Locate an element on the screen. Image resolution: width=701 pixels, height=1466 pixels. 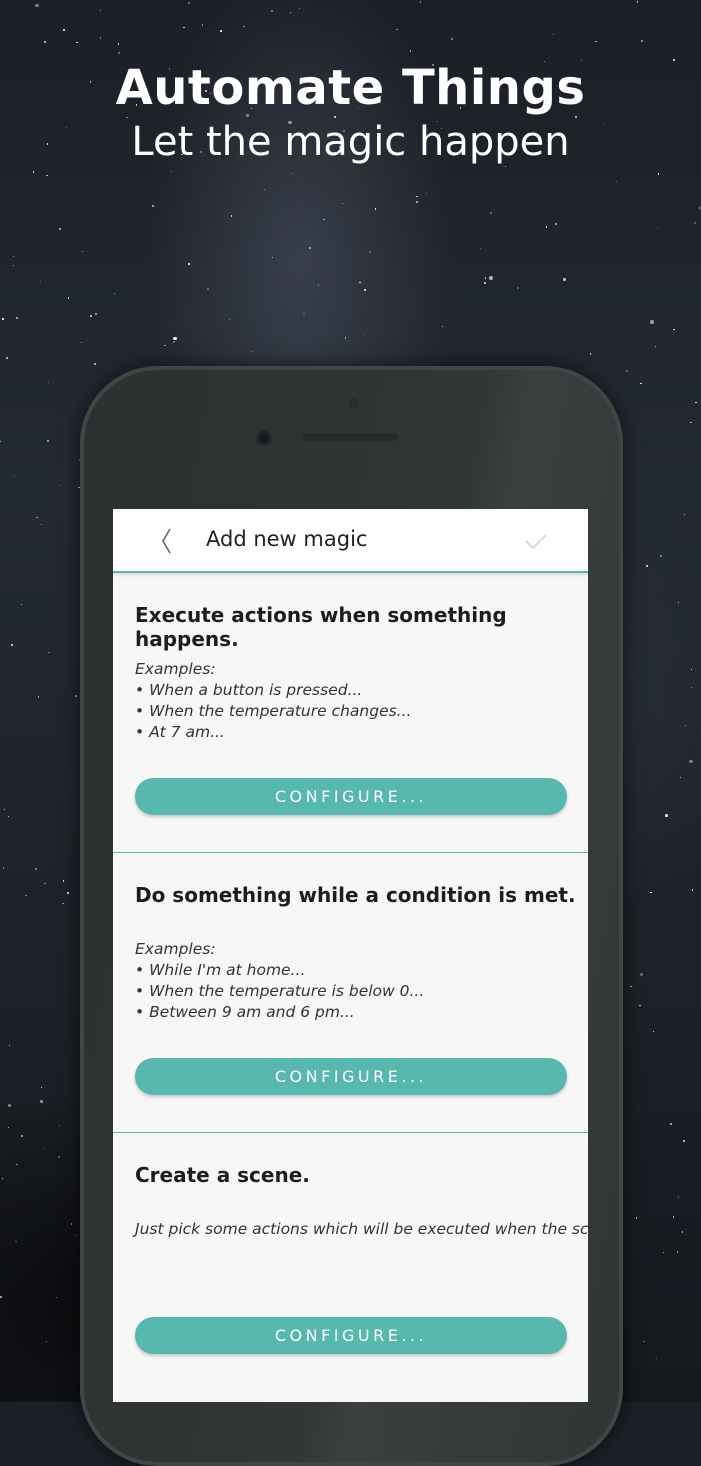
phone-sensor is located at coordinates (354, 403).